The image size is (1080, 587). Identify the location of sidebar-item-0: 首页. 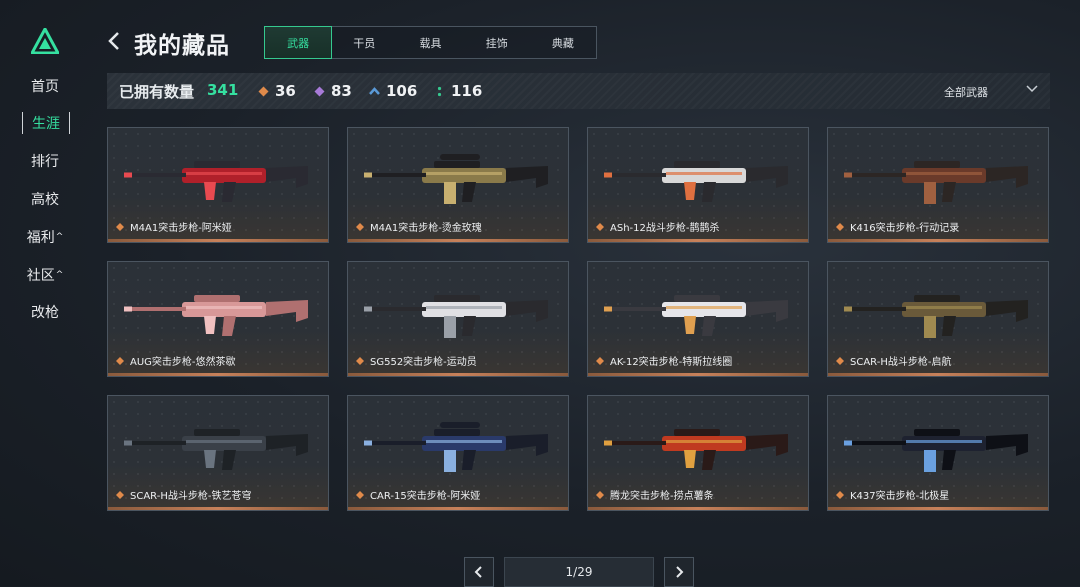
(45, 86).